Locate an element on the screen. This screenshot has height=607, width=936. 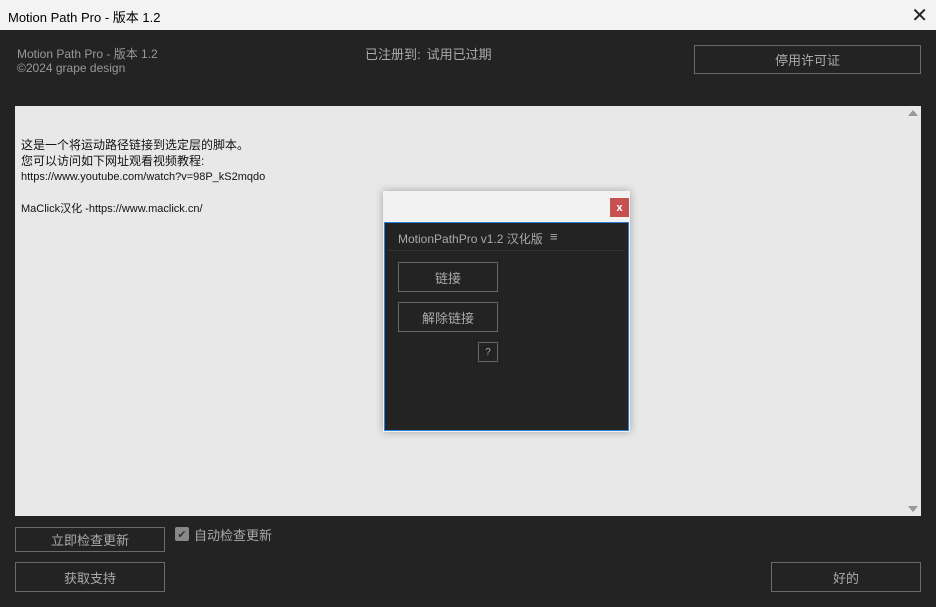
dialog-close-button: x is located at coordinates (619, 207).